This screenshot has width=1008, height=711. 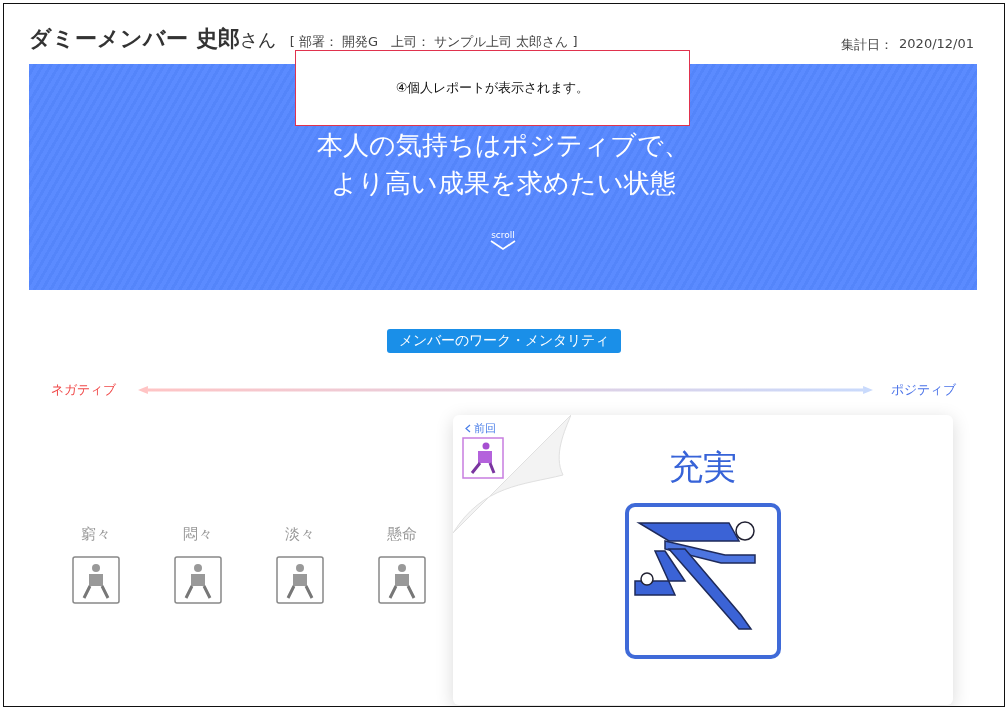 I want to click on member-name: ダミーメンバー 史郎, so click(x=134, y=39).